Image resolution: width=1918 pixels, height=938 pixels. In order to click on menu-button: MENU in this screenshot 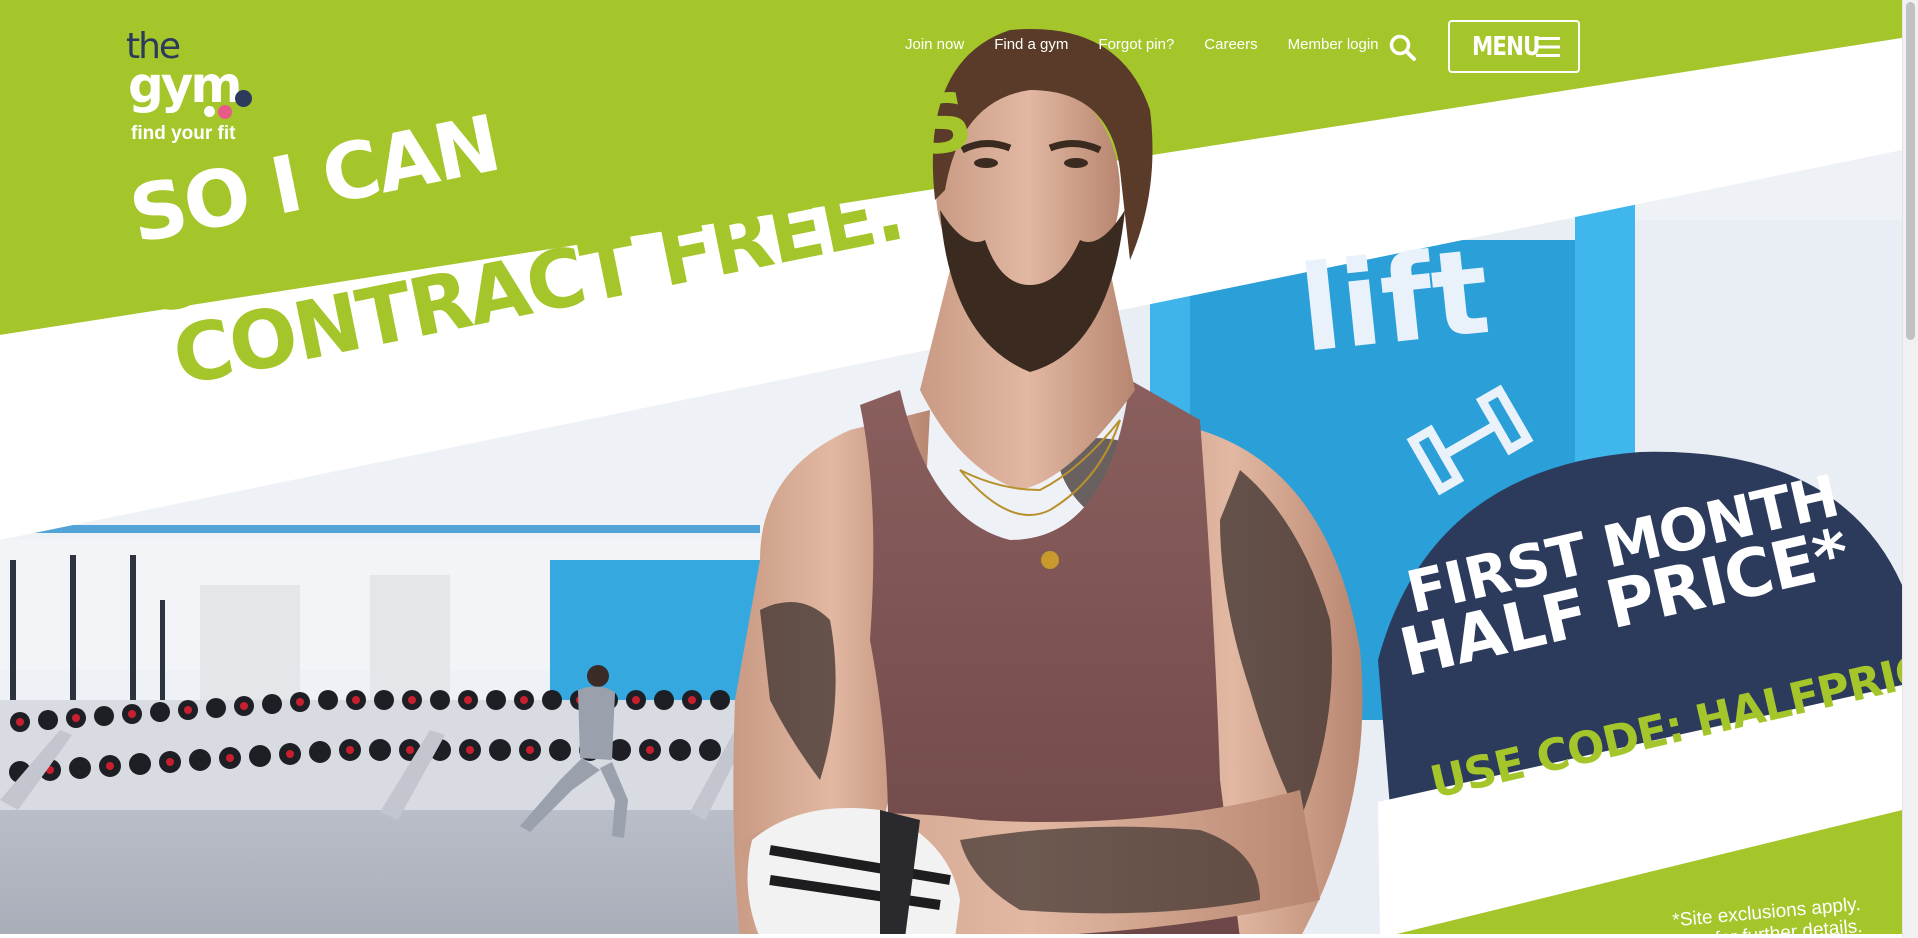, I will do `click(1514, 46)`.